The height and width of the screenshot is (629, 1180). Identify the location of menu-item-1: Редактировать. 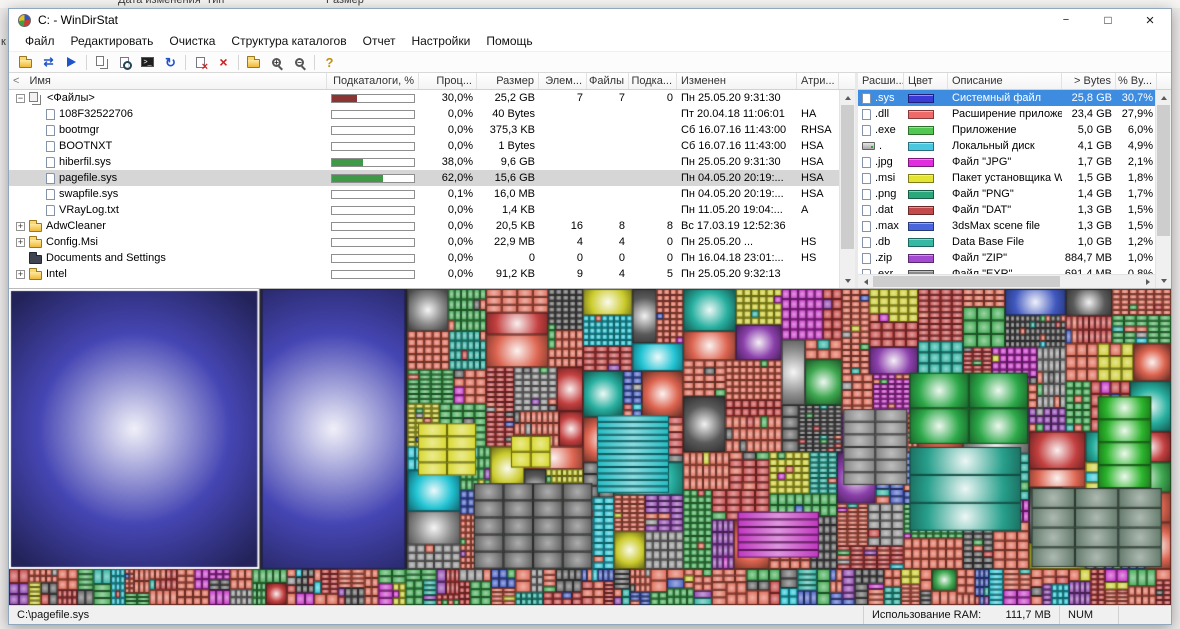
(112, 41).